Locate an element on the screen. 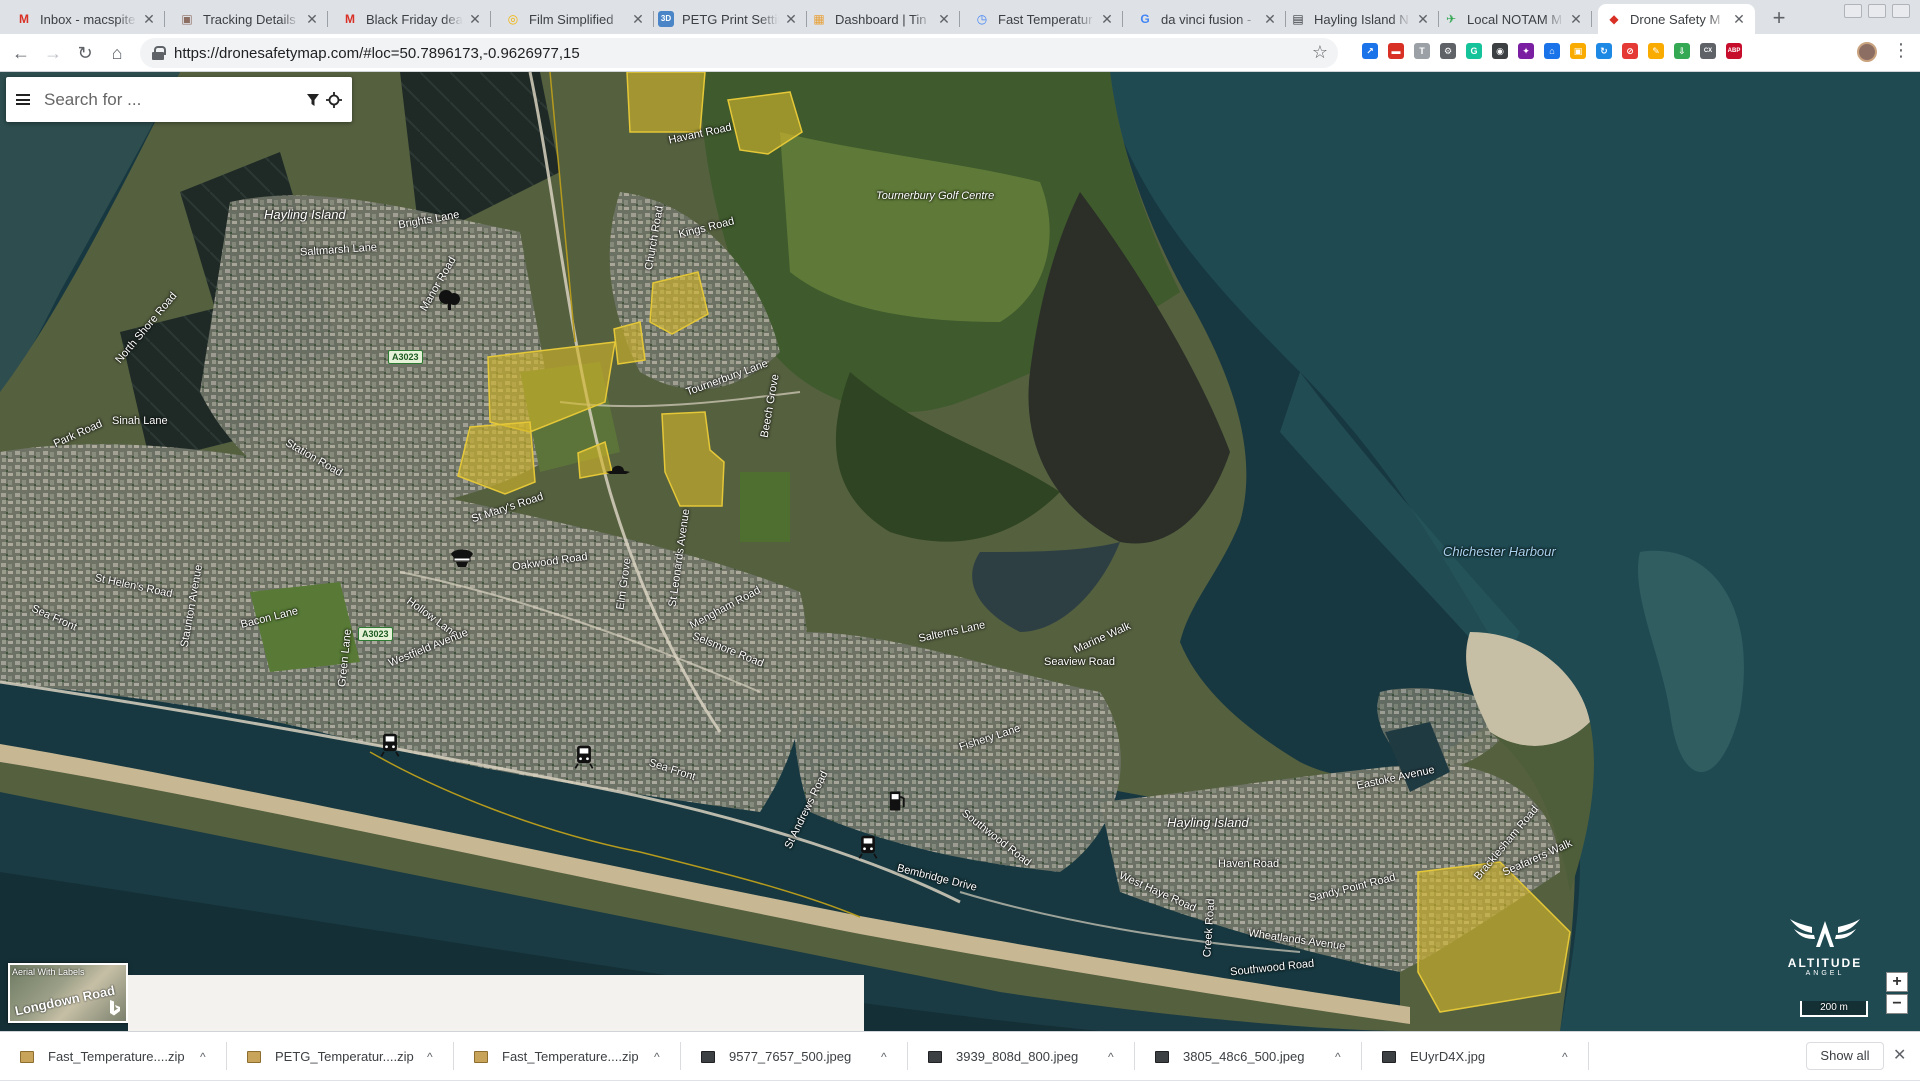  extension-sync-icon: ↻ is located at coordinates (1604, 51).